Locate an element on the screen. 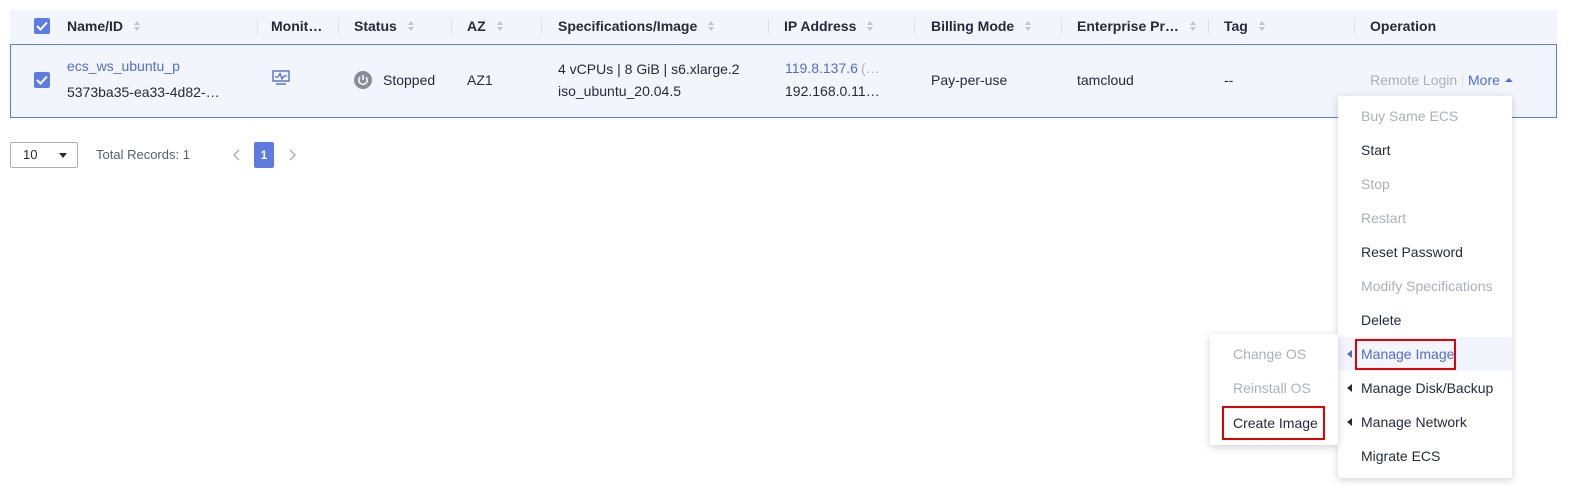  submenu-item-change-os: Change OS is located at coordinates (1274, 354).